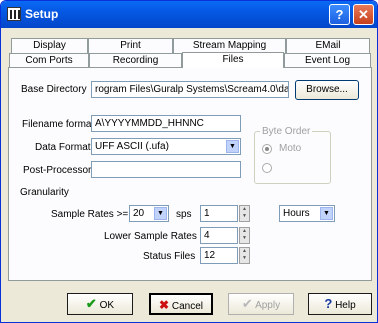 The width and height of the screenshot is (378, 323). What do you see at coordinates (57, 170) in the screenshot?
I see `post-processor-label: Post-Processor` at bounding box center [57, 170].